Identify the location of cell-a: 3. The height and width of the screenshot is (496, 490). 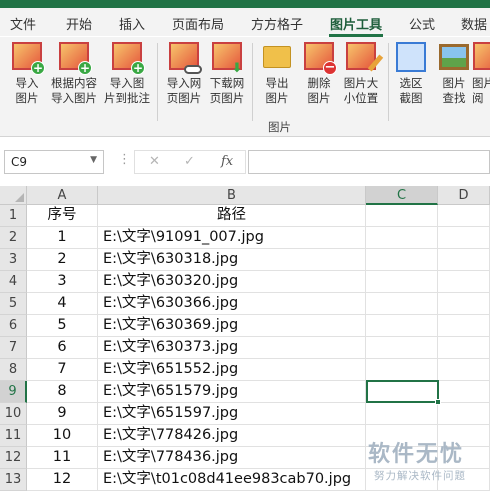
(62, 282).